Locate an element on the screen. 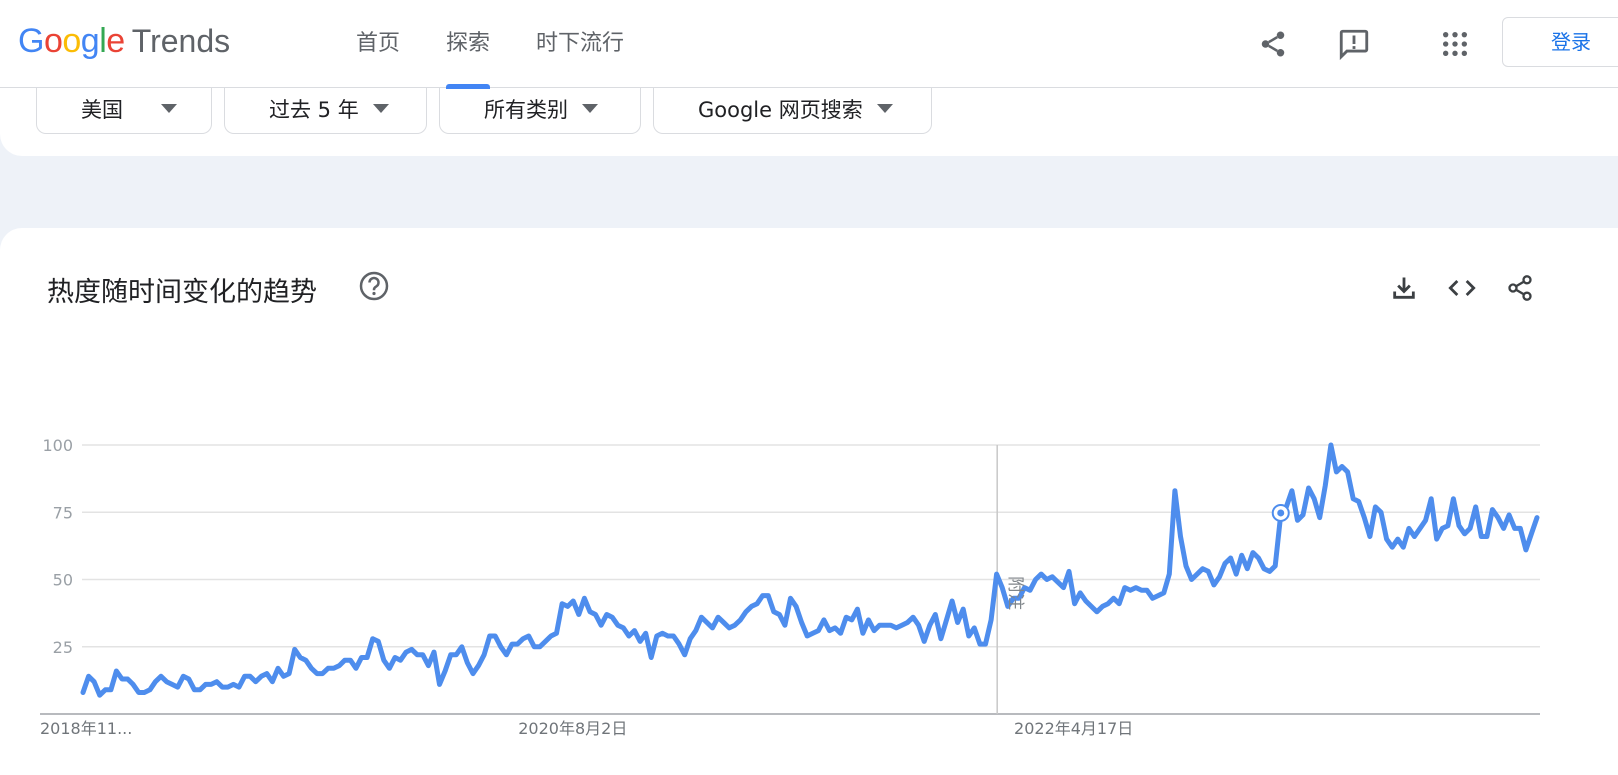 This screenshot has width=1618, height=775. category-filter-label: 所有类别 is located at coordinates (526, 109).